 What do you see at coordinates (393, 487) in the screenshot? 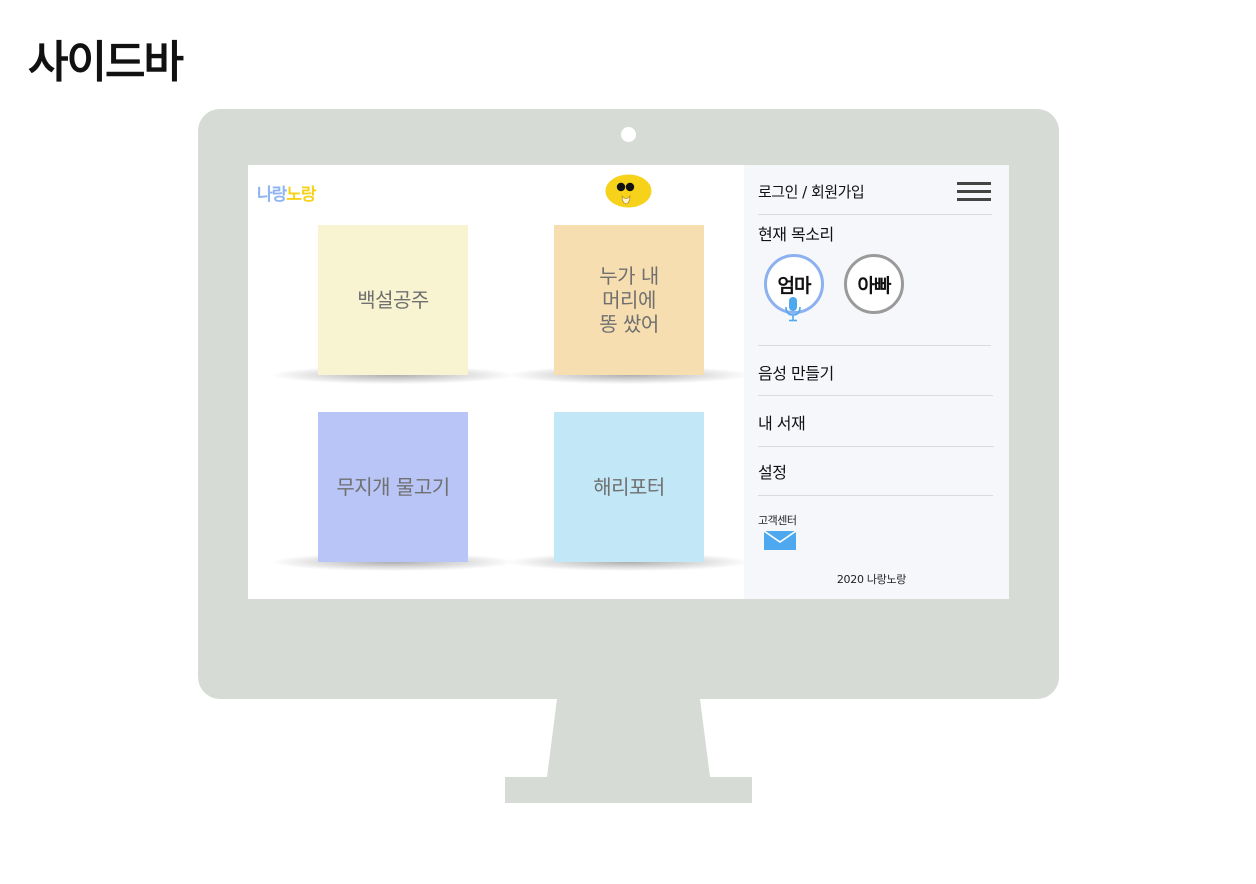
I see `book-card-rainbow-fish: 무지개 물고기` at bounding box center [393, 487].